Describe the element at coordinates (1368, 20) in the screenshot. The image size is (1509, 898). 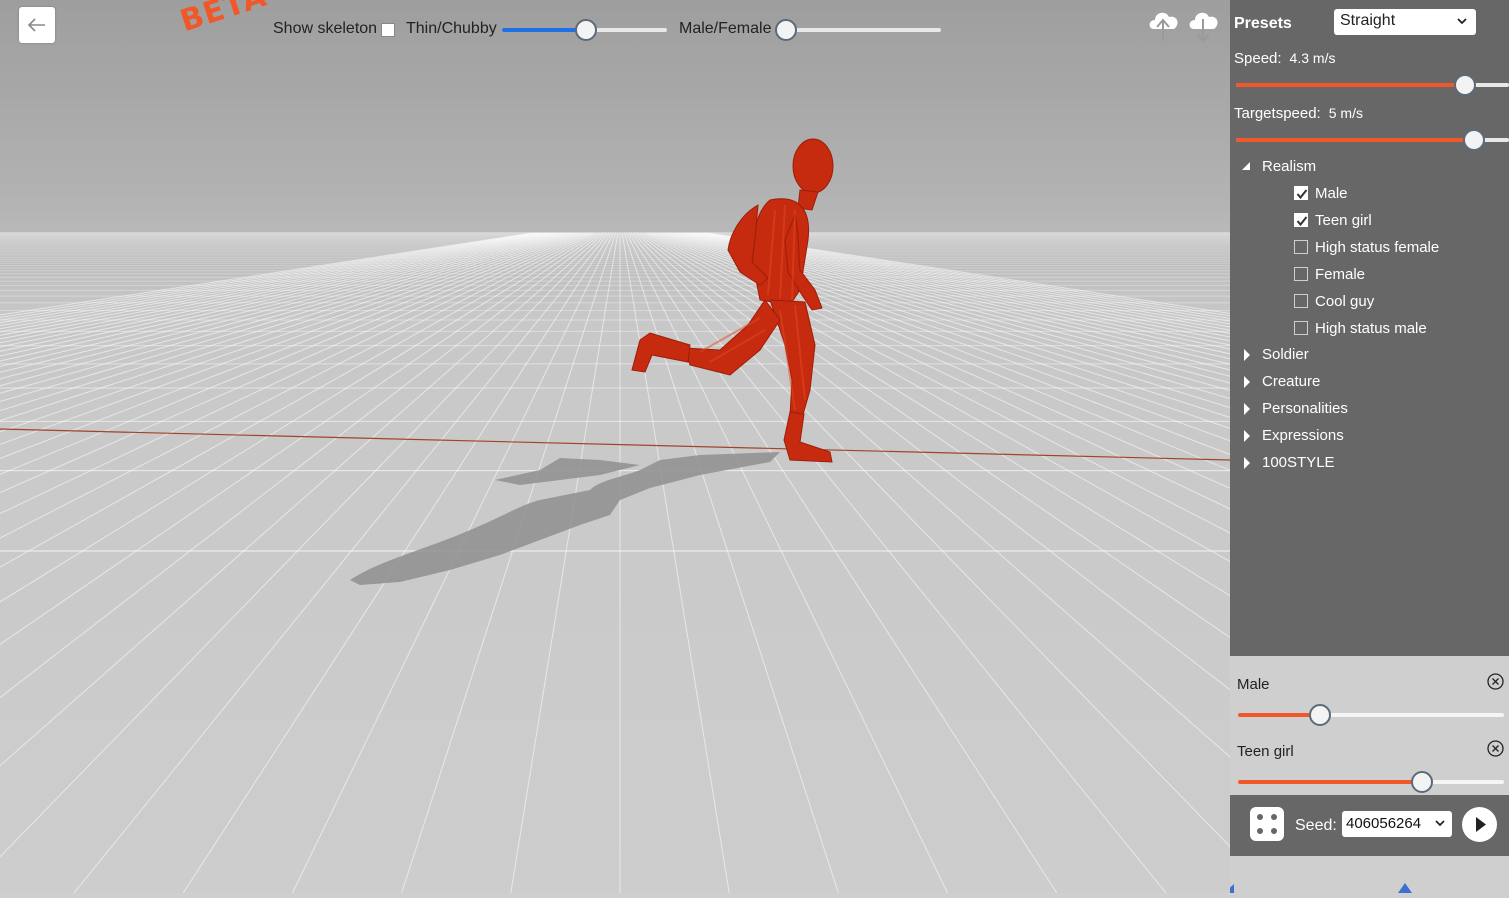
I see `presets-selected-value: Straight` at that location.